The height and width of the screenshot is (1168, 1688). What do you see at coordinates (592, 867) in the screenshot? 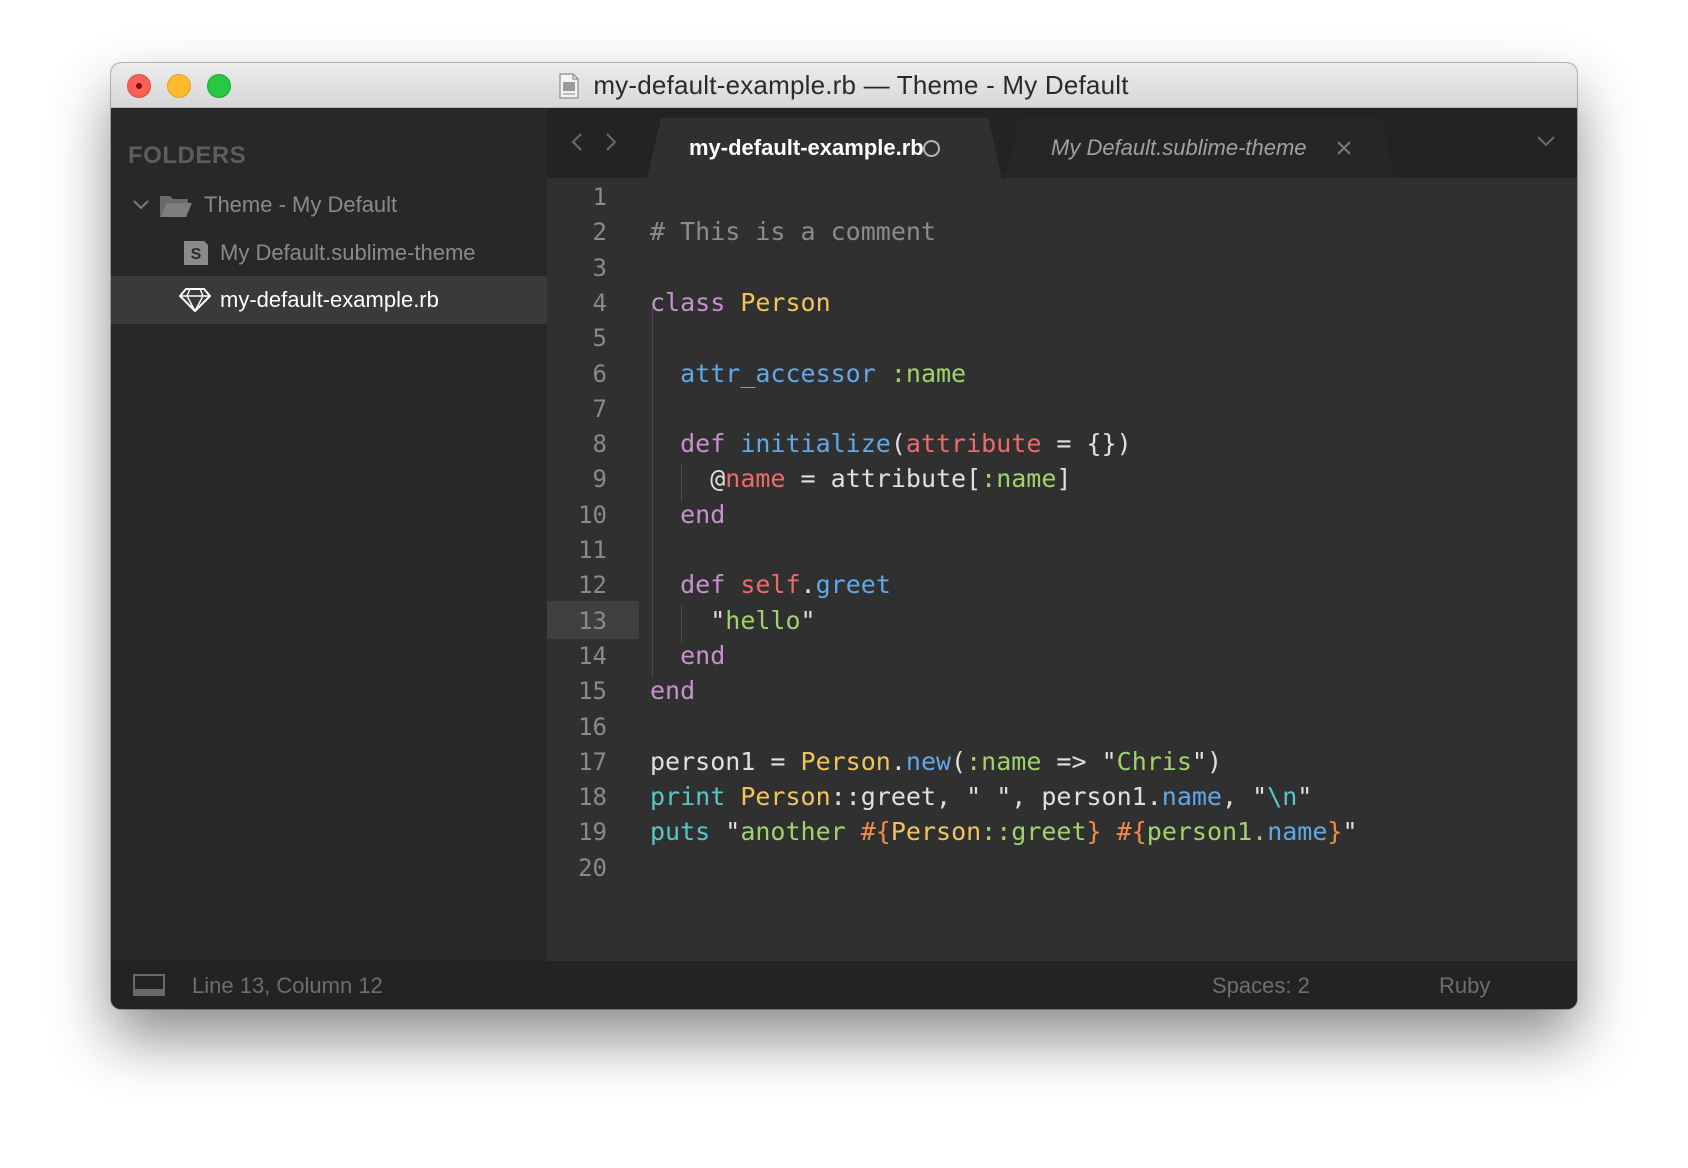
I see `line-number: 20` at bounding box center [592, 867].